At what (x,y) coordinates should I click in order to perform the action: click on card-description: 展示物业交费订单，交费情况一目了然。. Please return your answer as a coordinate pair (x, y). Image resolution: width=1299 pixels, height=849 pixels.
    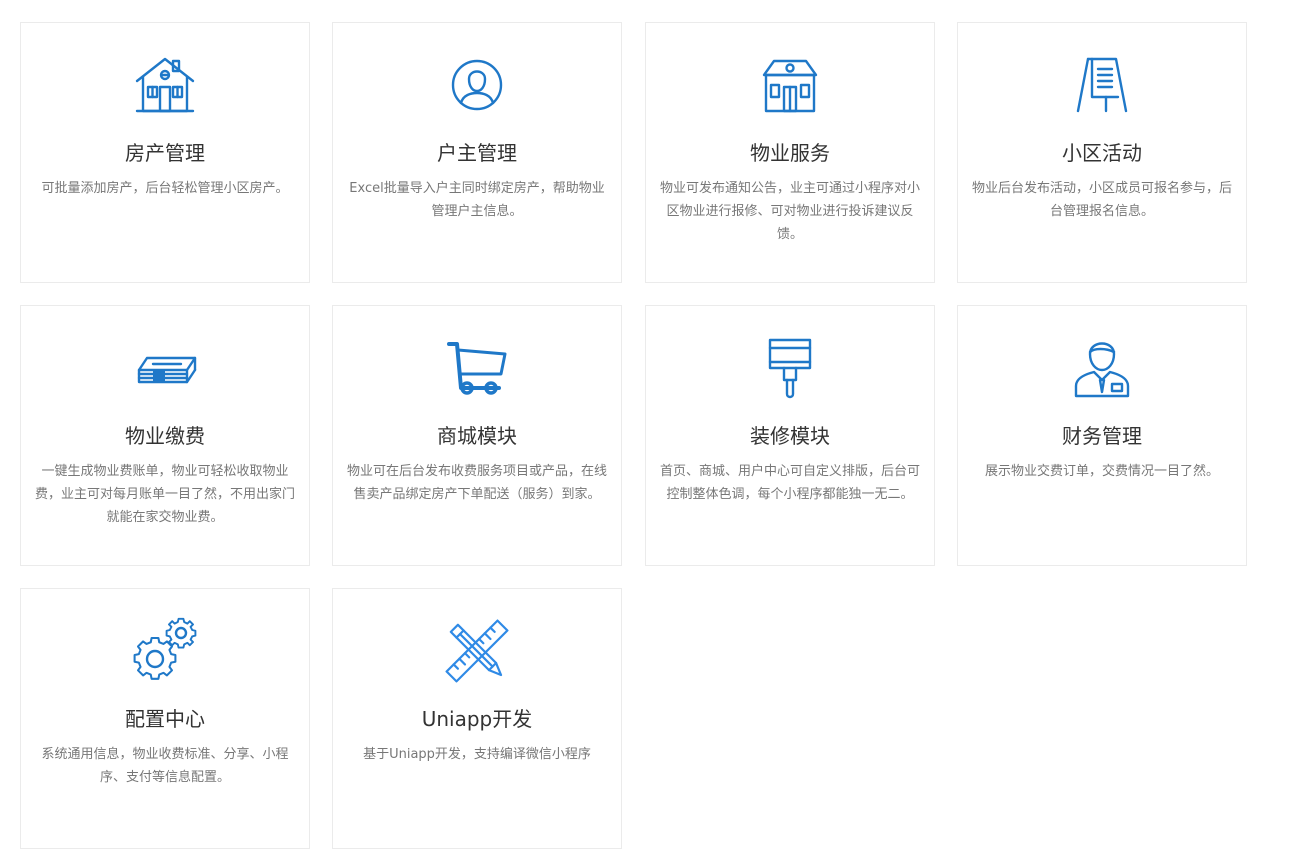
    Looking at the image, I should click on (1101, 471).